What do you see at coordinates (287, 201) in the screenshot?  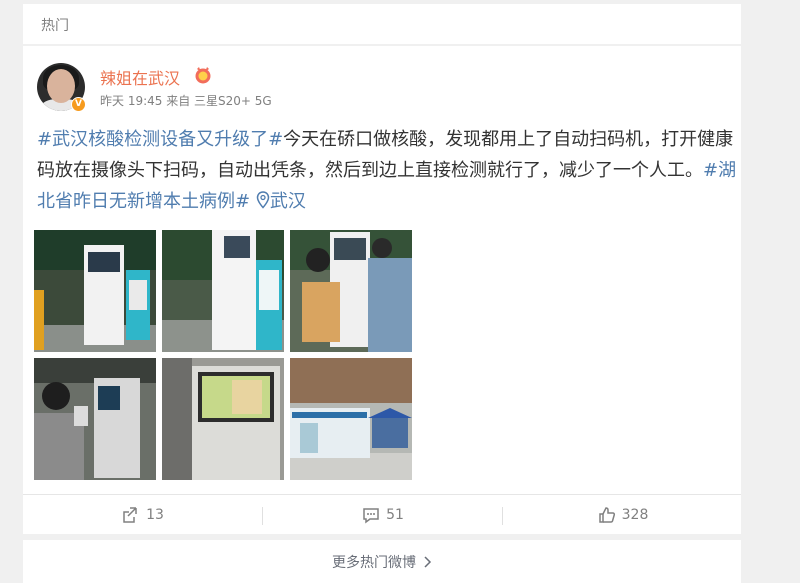 I see `location-label: 武汉` at bounding box center [287, 201].